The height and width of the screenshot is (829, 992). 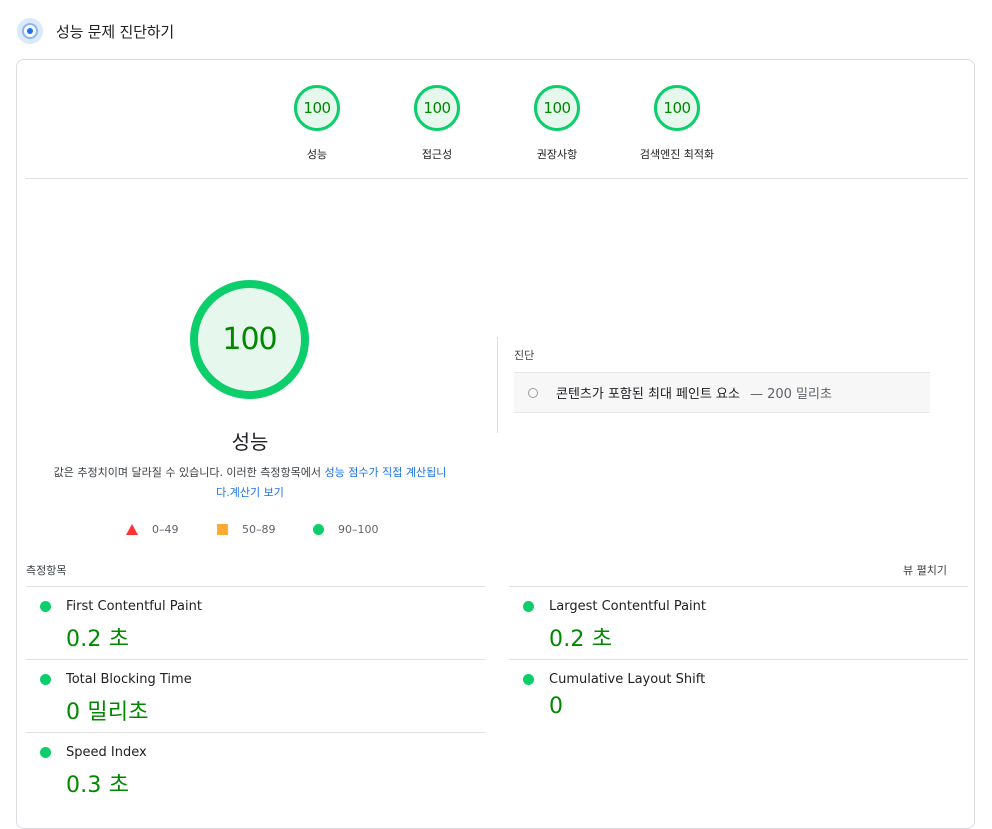 What do you see at coordinates (497, 385) in the screenshot?
I see `vertical-divider` at bounding box center [497, 385].